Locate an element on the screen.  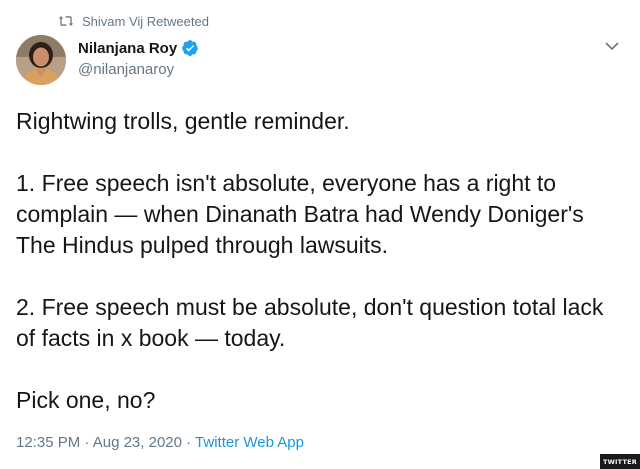
author-name-row: Nilanjana Roy is located at coordinates (138, 48).